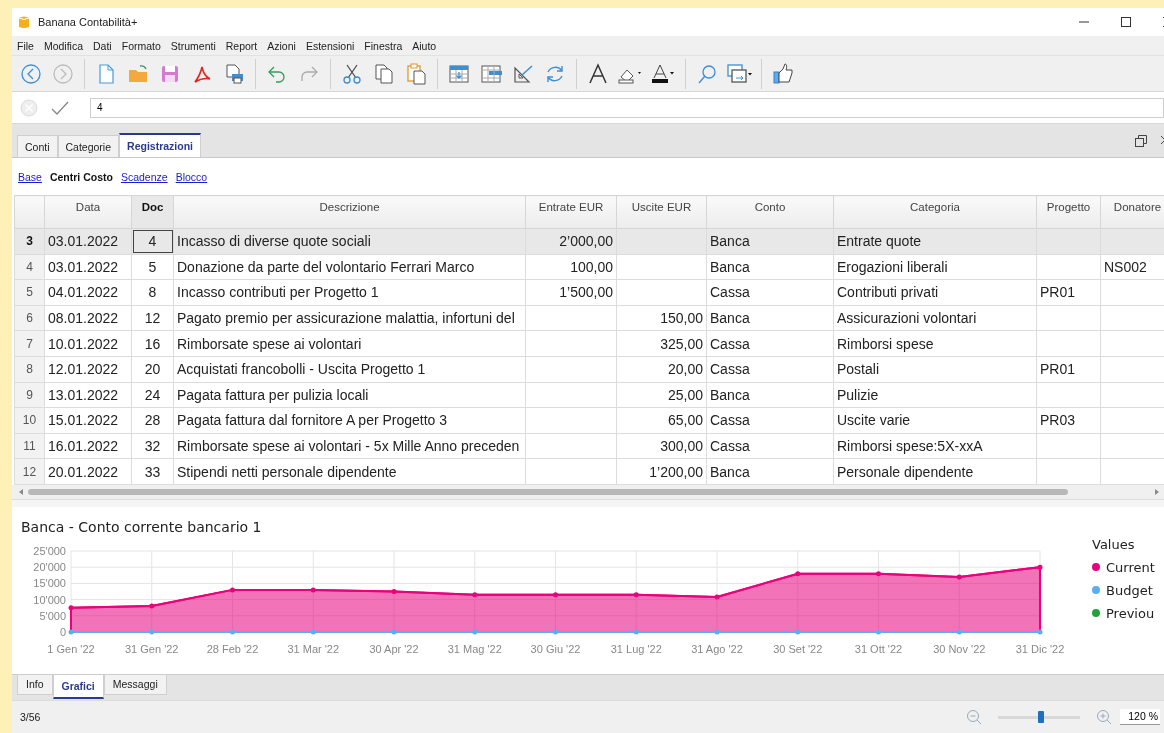 Image resolution: width=1164 pixels, height=733 pixels. What do you see at coordinates (313, 648) in the screenshot?
I see `x-tick-label: 31 Mar '22` at bounding box center [313, 648].